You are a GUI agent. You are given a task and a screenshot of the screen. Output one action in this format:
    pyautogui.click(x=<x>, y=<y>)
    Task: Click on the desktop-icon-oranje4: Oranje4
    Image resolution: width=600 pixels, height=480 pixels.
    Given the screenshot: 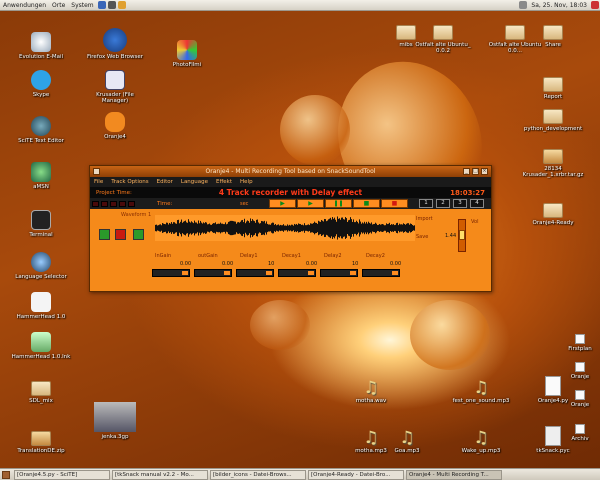 What is the action you would take?
    pyautogui.click(x=115, y=126)
    